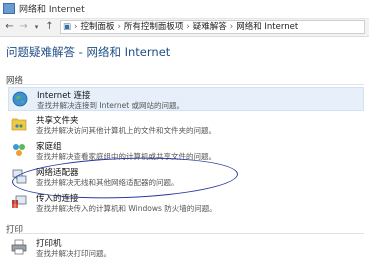 Image resolution: width=369 pixels, height=260 pixels. Describe the element at coordinates (88, 52) in the screenshot. I see `page-title: 问题疑难解答 - 网络和 Internet` at that location.